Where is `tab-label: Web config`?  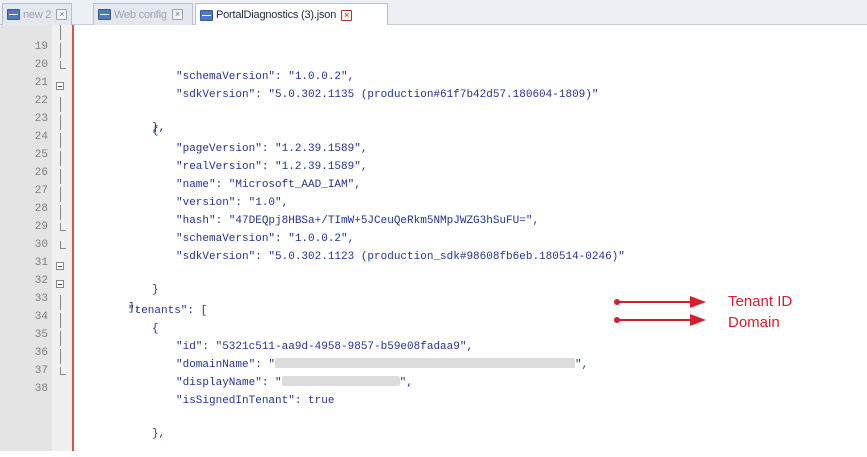
tab-label: Web config is located at coordinates (140, 14).